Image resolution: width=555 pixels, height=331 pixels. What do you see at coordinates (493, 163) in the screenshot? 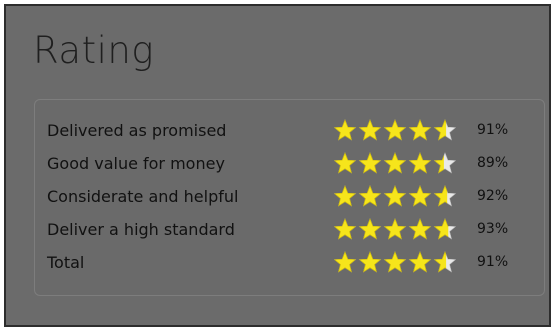
I see `rating-percent: 89%` at bounding box center [493, 163].